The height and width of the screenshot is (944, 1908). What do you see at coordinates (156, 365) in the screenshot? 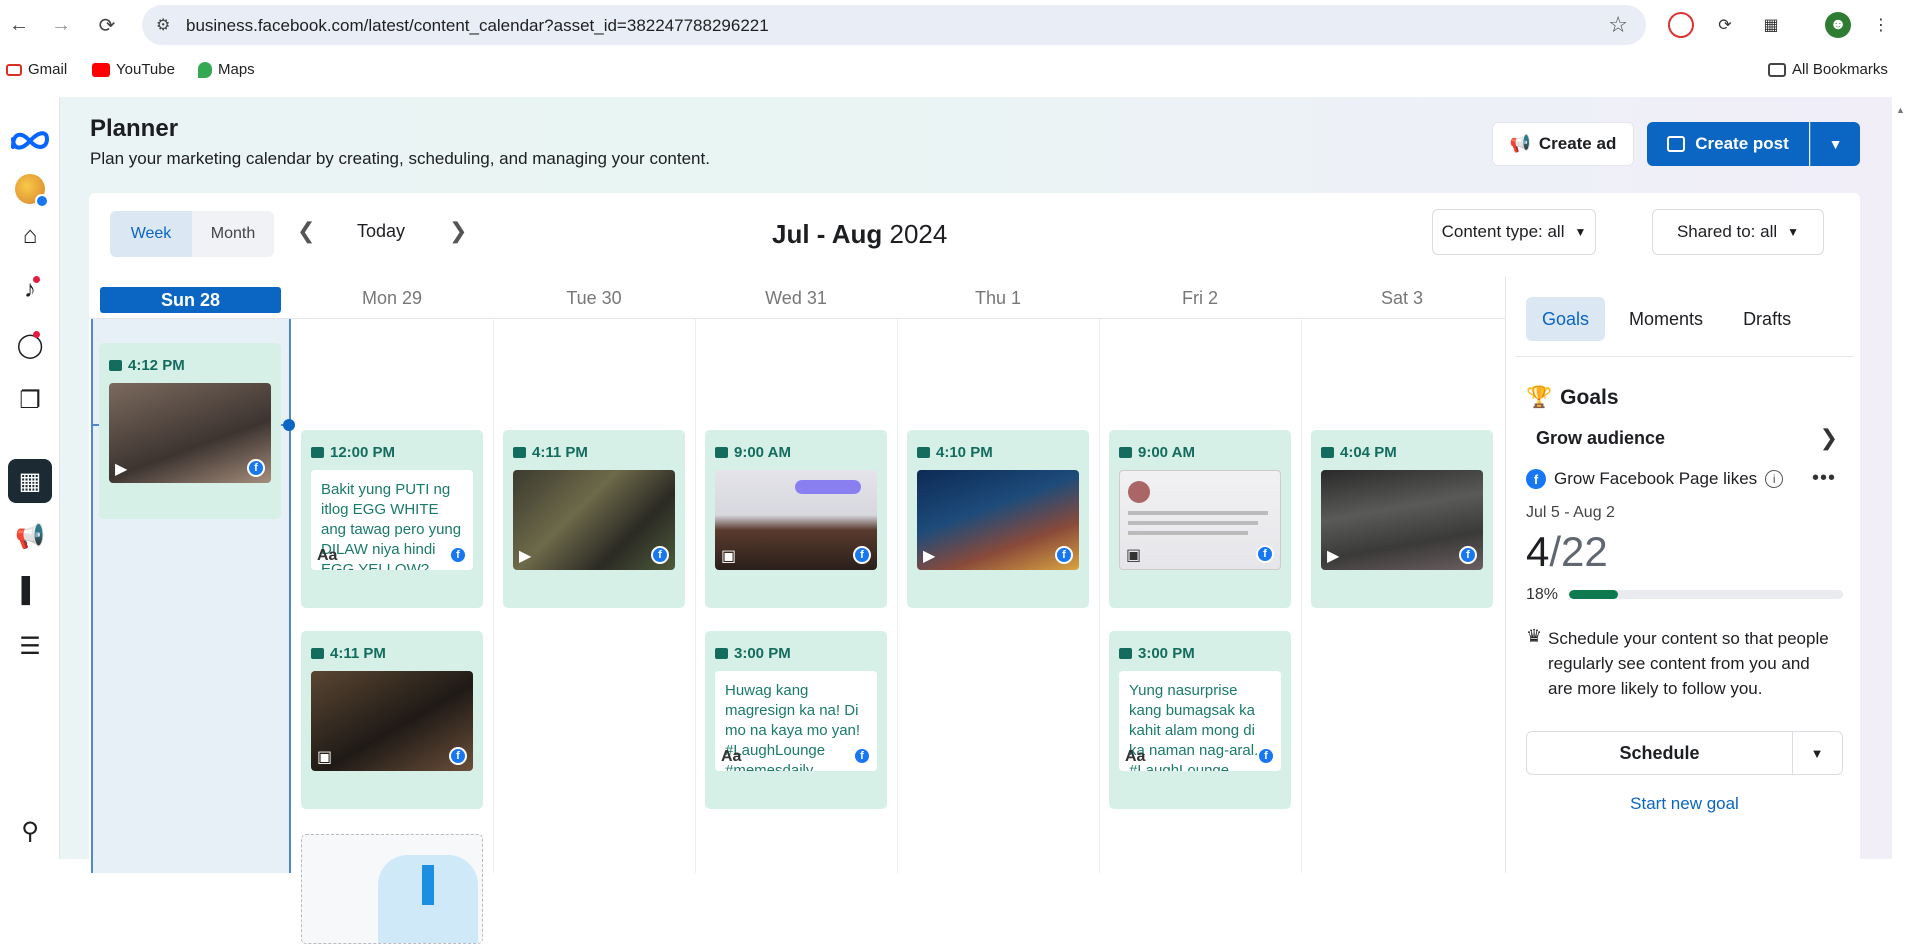
I see `post-time-label: 4:12 PM` at bounding box center [156, 365].